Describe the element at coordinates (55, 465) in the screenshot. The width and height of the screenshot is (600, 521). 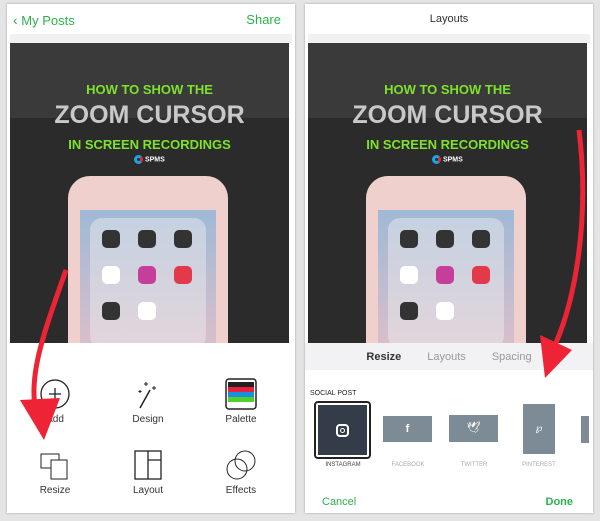
I see `resize-icon` at that location.